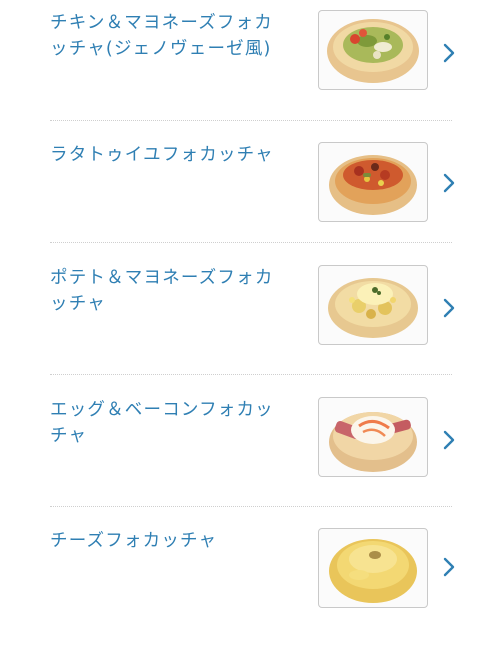 The height and width of the screenshot is (650, 480). I want to click on product-name: チキン＆マヨネーズフォカ ッチャ(ジェノヴェーゼ風), so click(174, 36).